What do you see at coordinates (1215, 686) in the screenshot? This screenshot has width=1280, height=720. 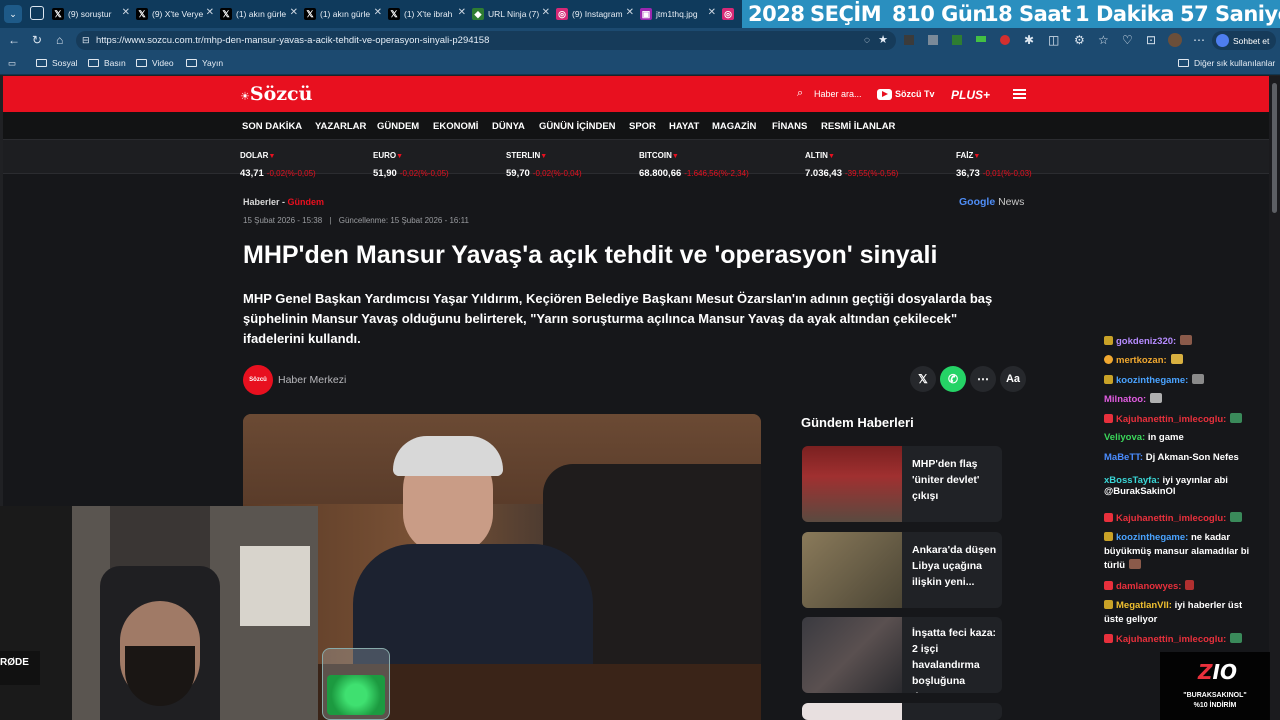 I see `sponsor-overlay: ZIO "BURAKSAKINOL" %10 İNDİRİM` at bounding box center [1215, 686].